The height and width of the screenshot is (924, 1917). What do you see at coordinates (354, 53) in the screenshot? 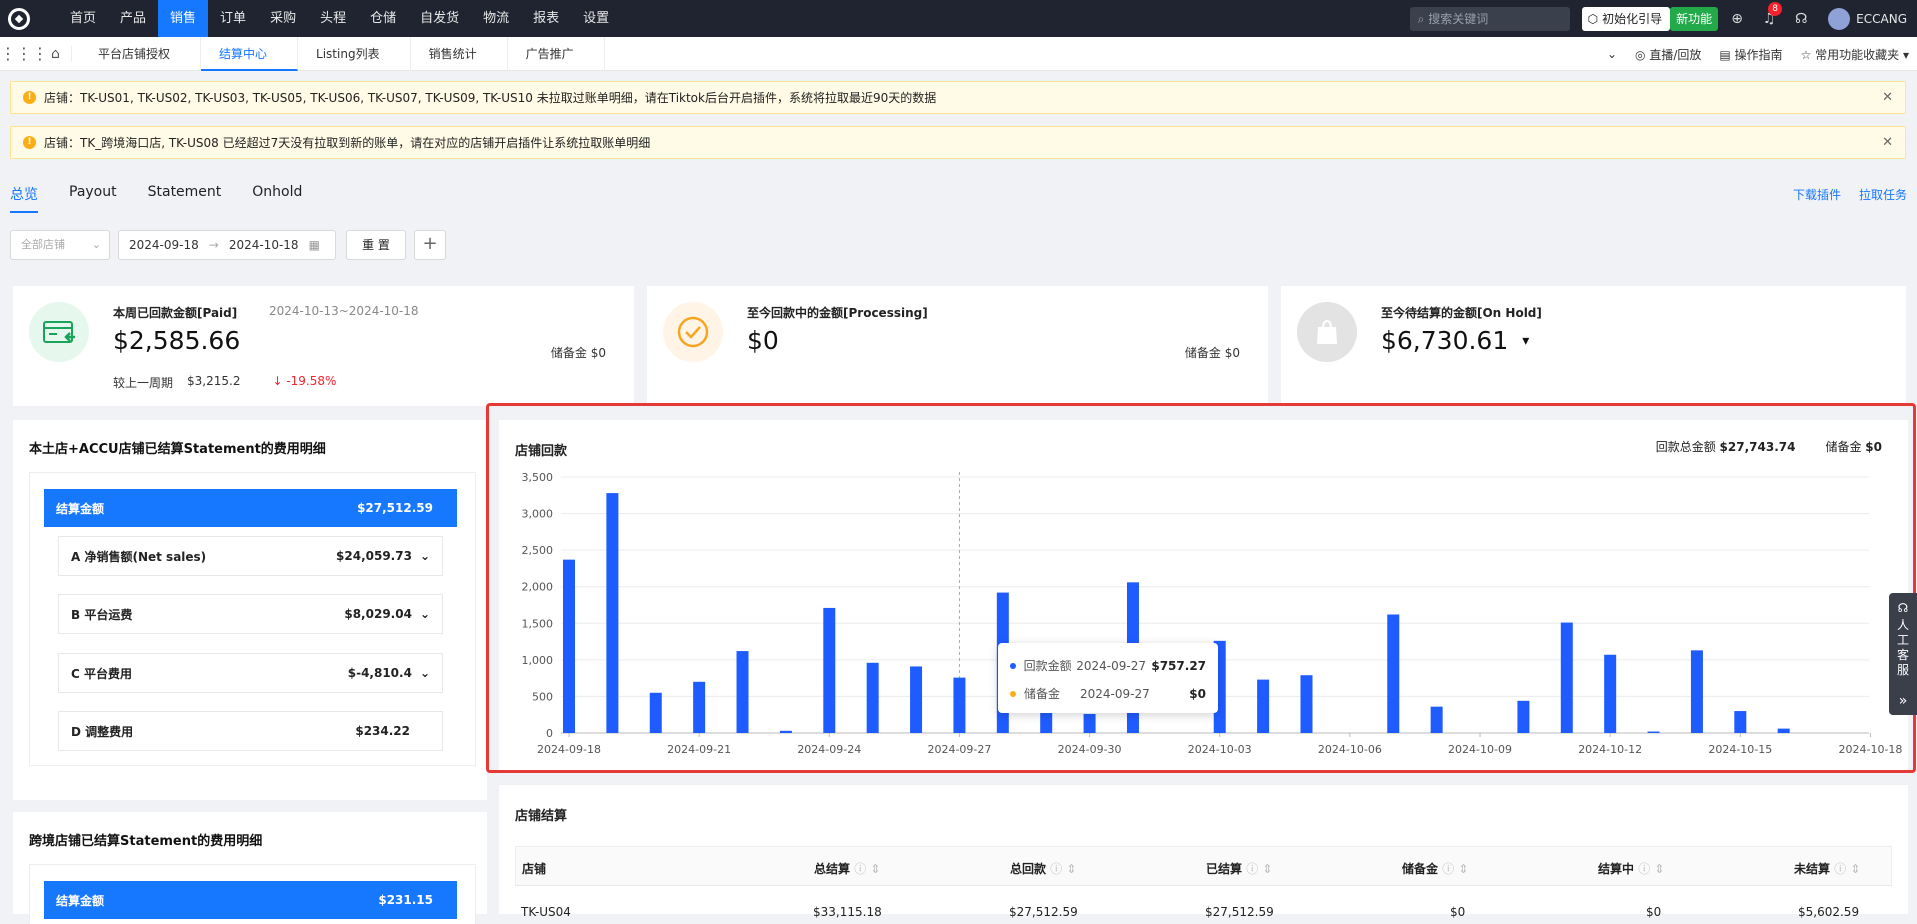
I see `subnav-tab: Listing列表` at bounding box center [354, 53].